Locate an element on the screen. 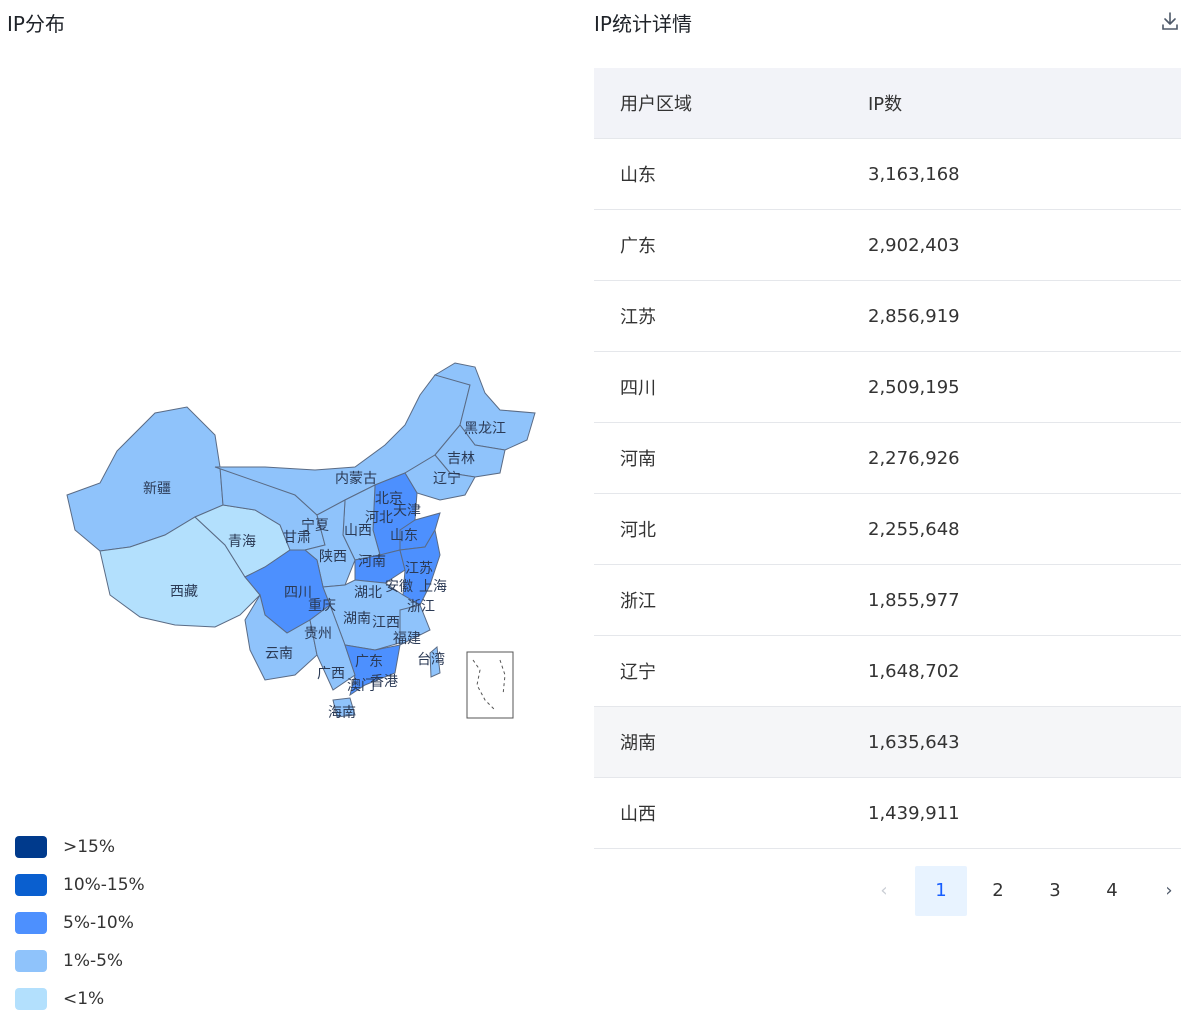 Image resolution: width=1187 pixels, height=1018 pixels. next-page-button: › is located at coordinates (1165, 891).